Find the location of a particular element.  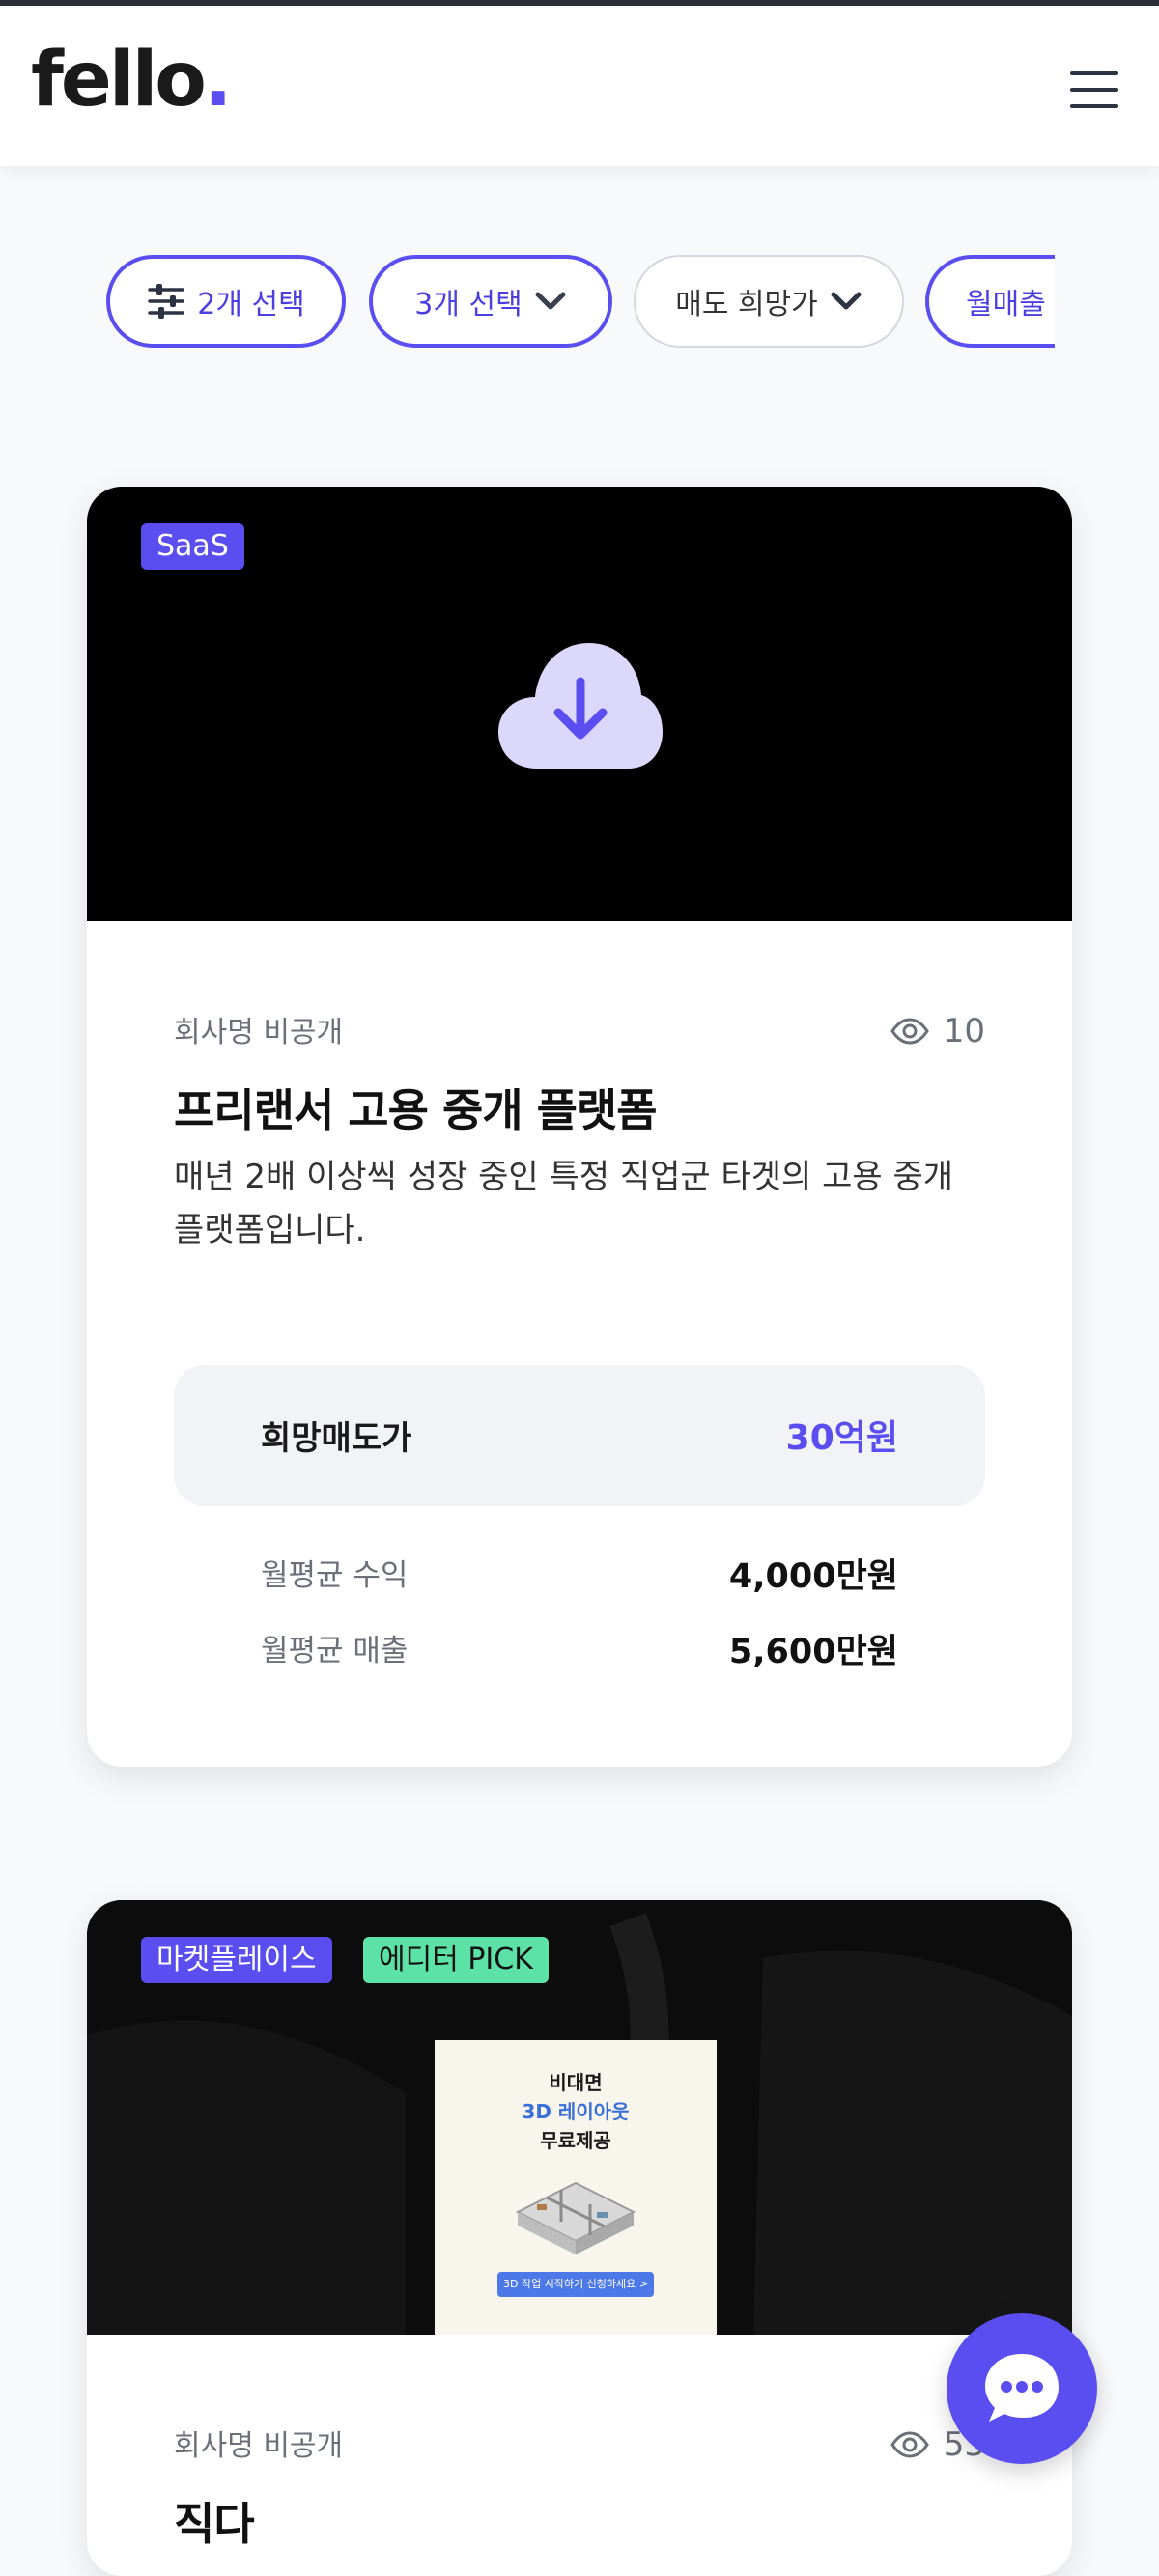

chat-button is located at coordinates (1022, 2389).